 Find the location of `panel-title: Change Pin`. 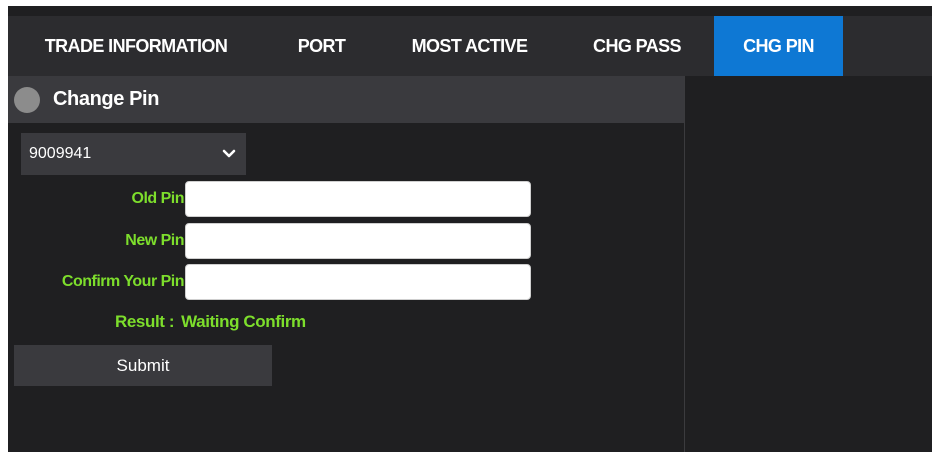

panel-title: Change Pin is located at coordinates (106, 99).